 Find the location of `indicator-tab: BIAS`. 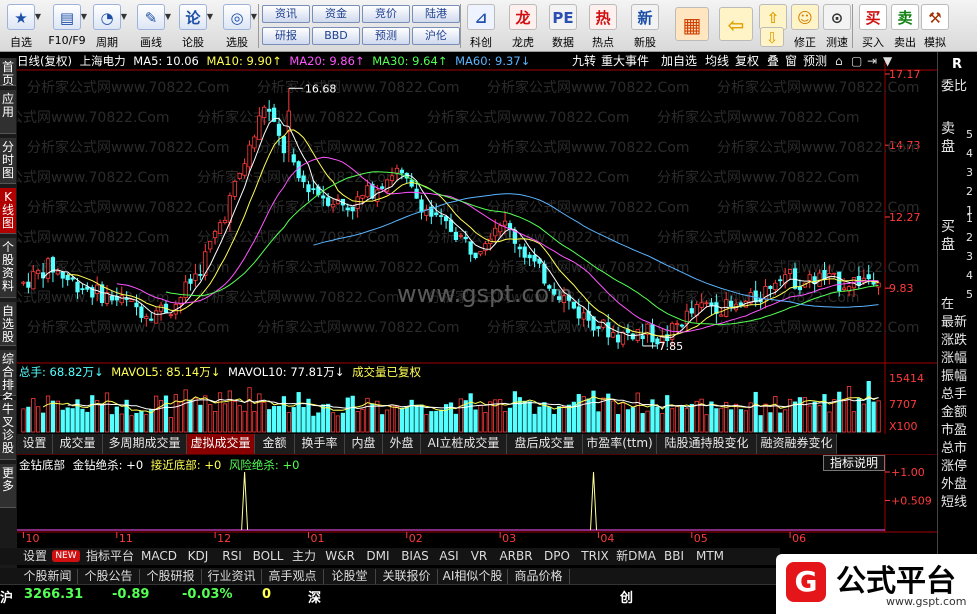

indicator-tab: BIAS is located at coordinates (415, 556).